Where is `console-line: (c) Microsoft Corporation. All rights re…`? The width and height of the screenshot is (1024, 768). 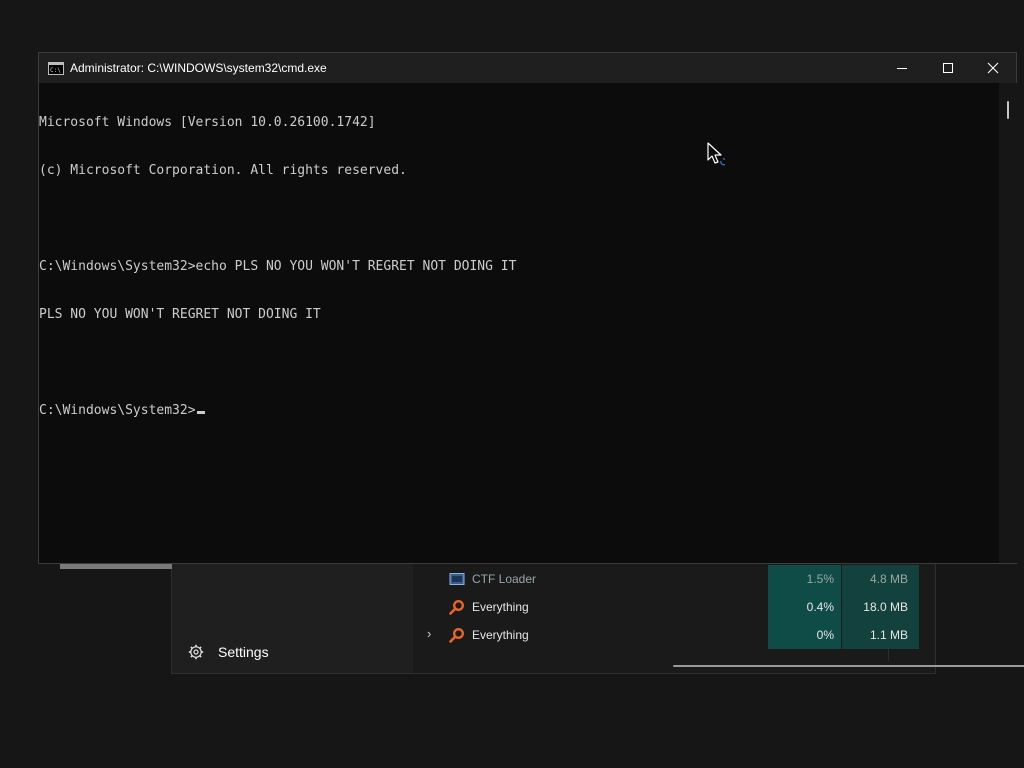
console-line: (c) Microsoft Corporation. All rights re… is located at coordinates (223, 170).